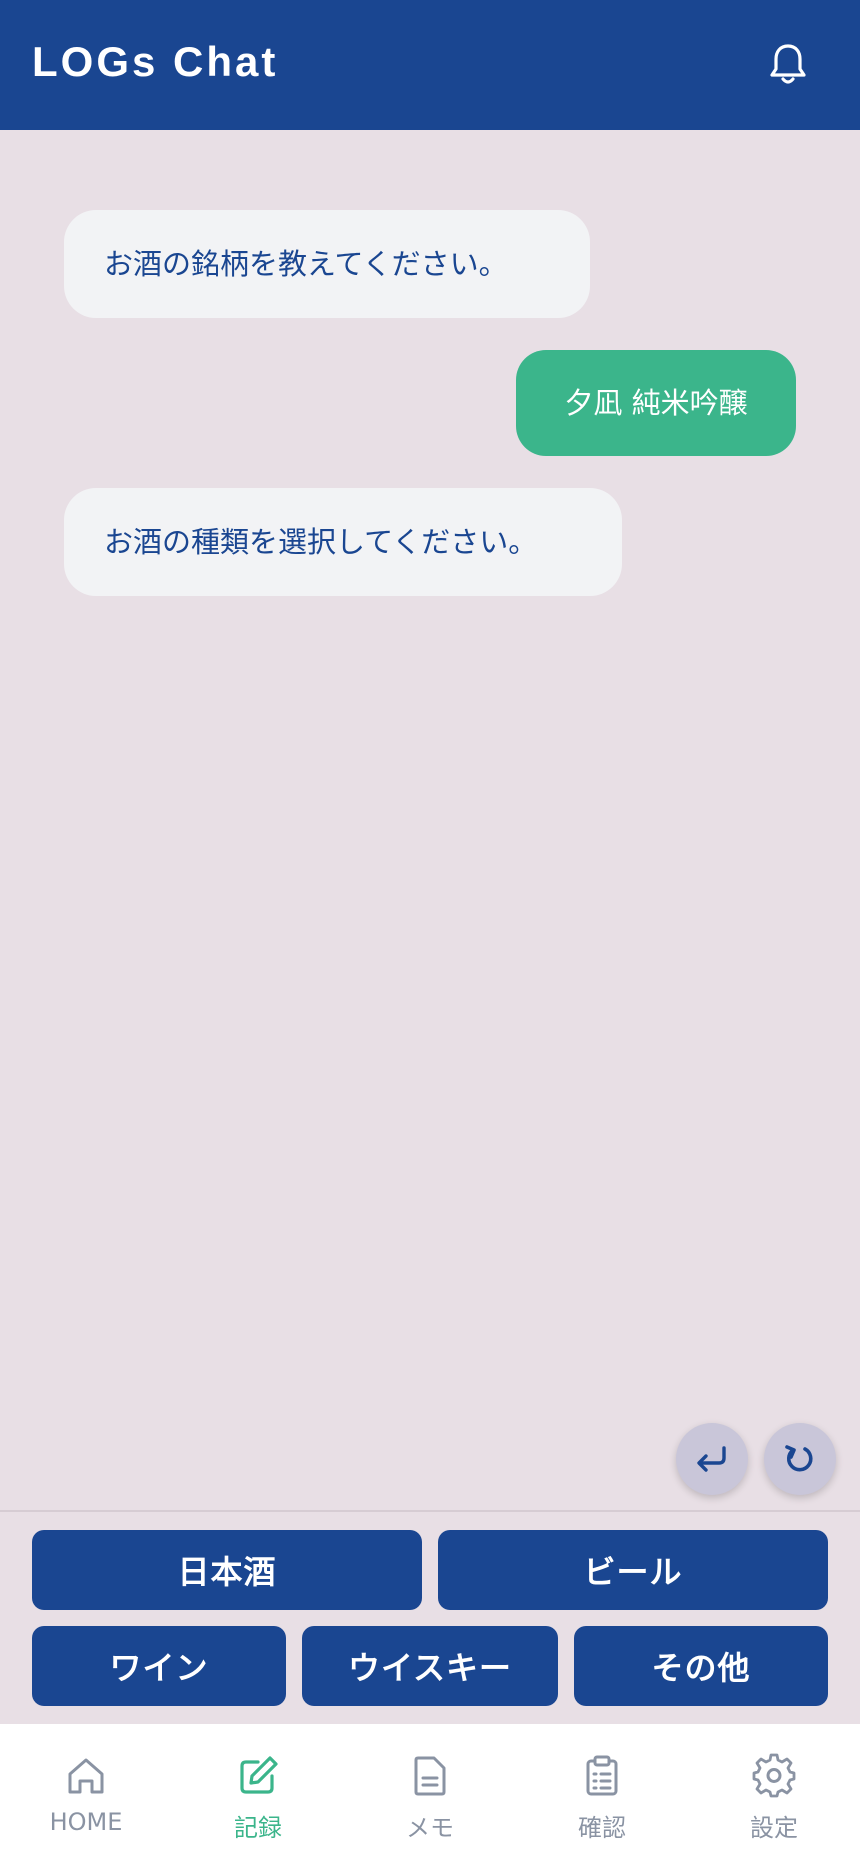  I want to click on option-panel: 日本酒 ビール ワイン ウイスキー その他, so click(430, 1617).